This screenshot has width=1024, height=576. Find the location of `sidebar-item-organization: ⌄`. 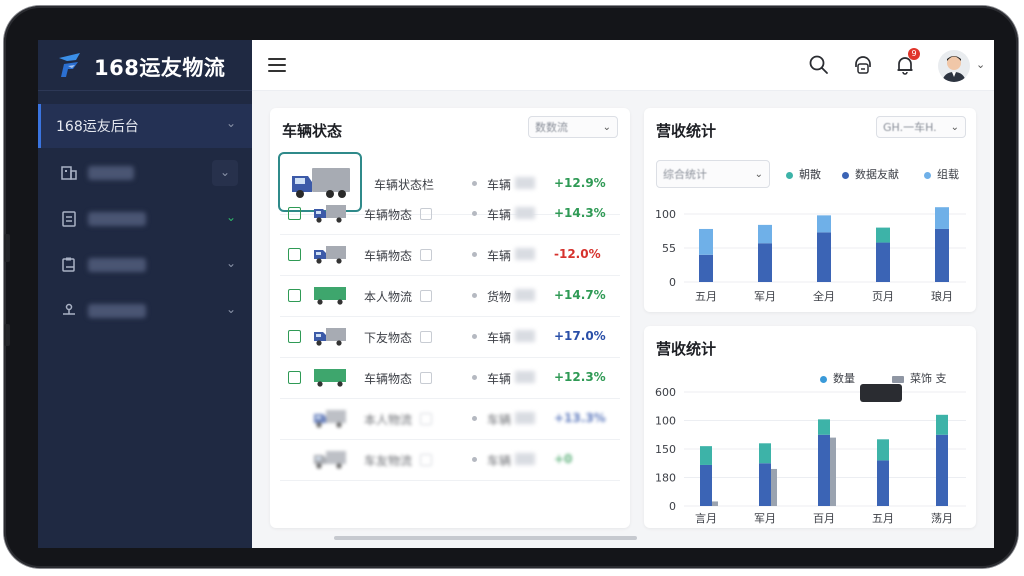

sidebar-item-organization: ⌄ is located at coordinates (145, 312).